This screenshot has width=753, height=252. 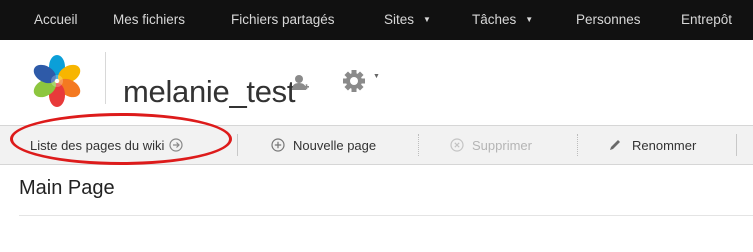 I want to click on delete-label: Supprimer, so click(x=502, y=145).